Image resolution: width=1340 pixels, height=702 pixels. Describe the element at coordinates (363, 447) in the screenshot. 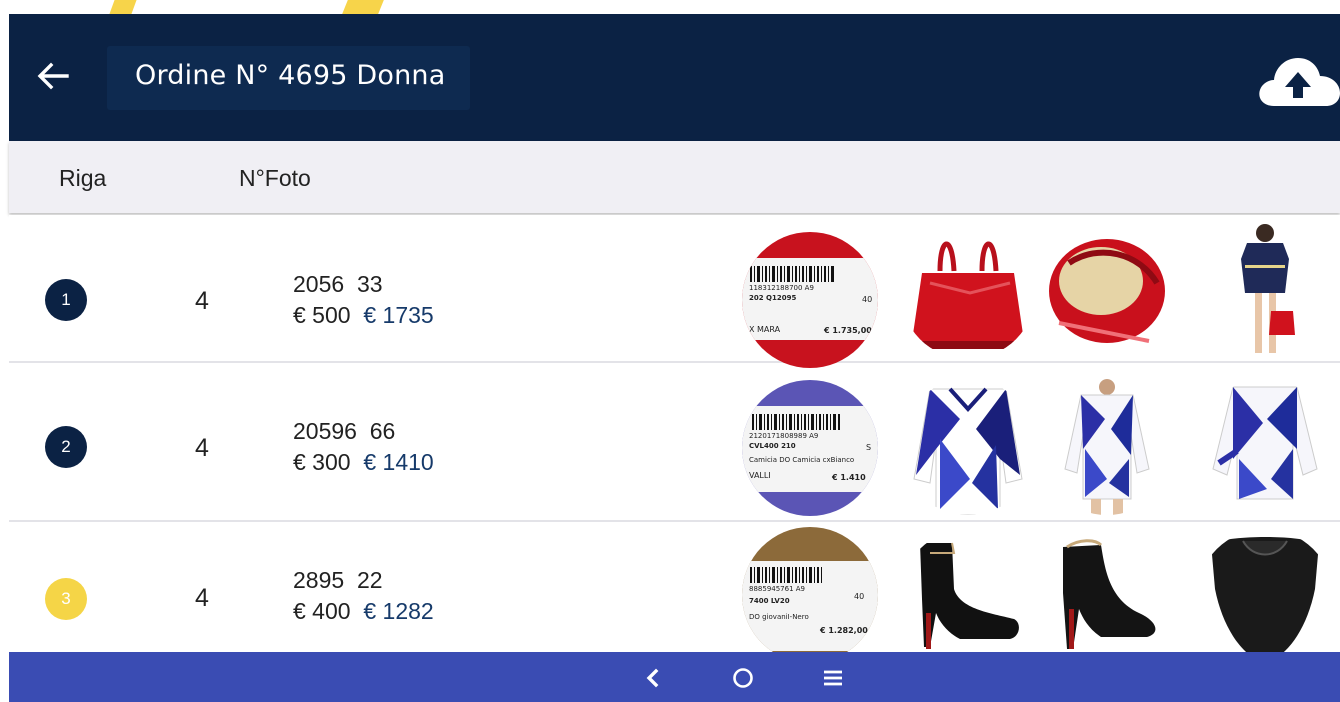

I see `row-details: 20596 66 € 300 € 1410` at that location.